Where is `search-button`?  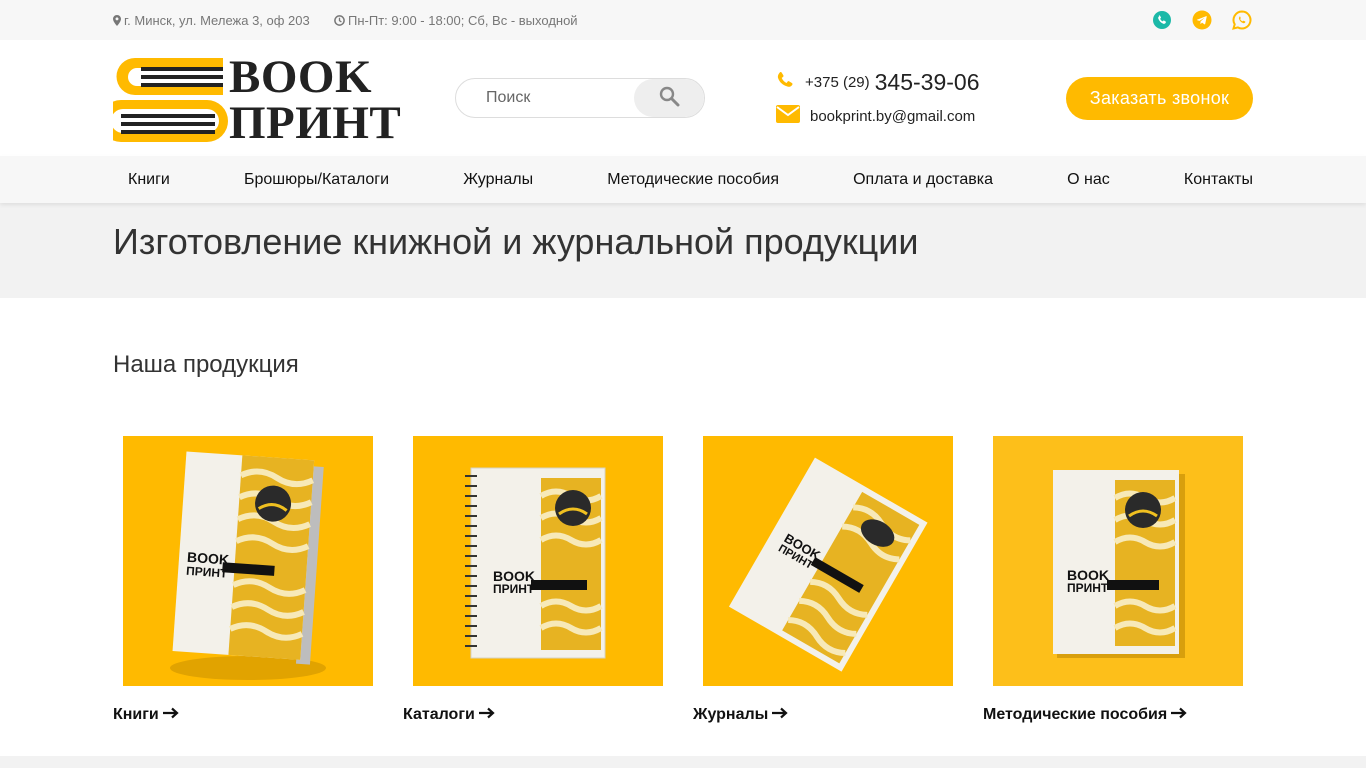 search-button is located at coordinates (669, 98).